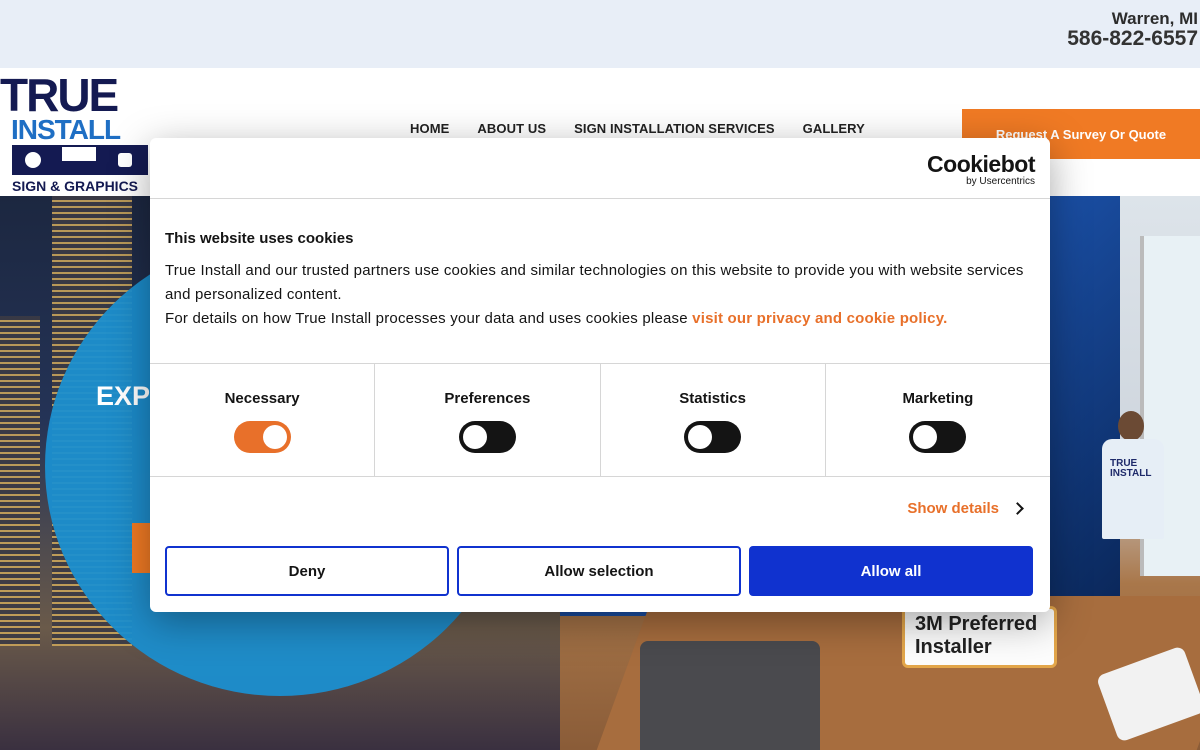 The image size is (1200, 750). I want to click on deny-button: Deny, so click(307, 571).